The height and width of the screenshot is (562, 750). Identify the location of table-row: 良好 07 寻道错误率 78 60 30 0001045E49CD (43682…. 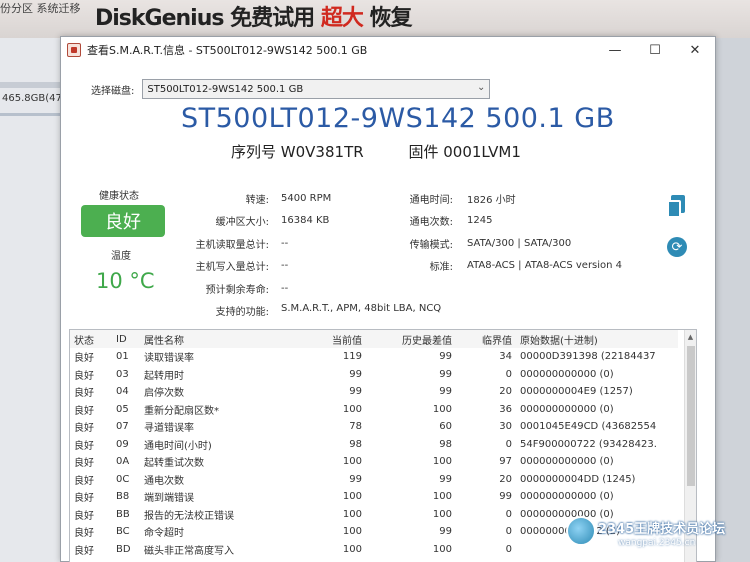
(374, 427).